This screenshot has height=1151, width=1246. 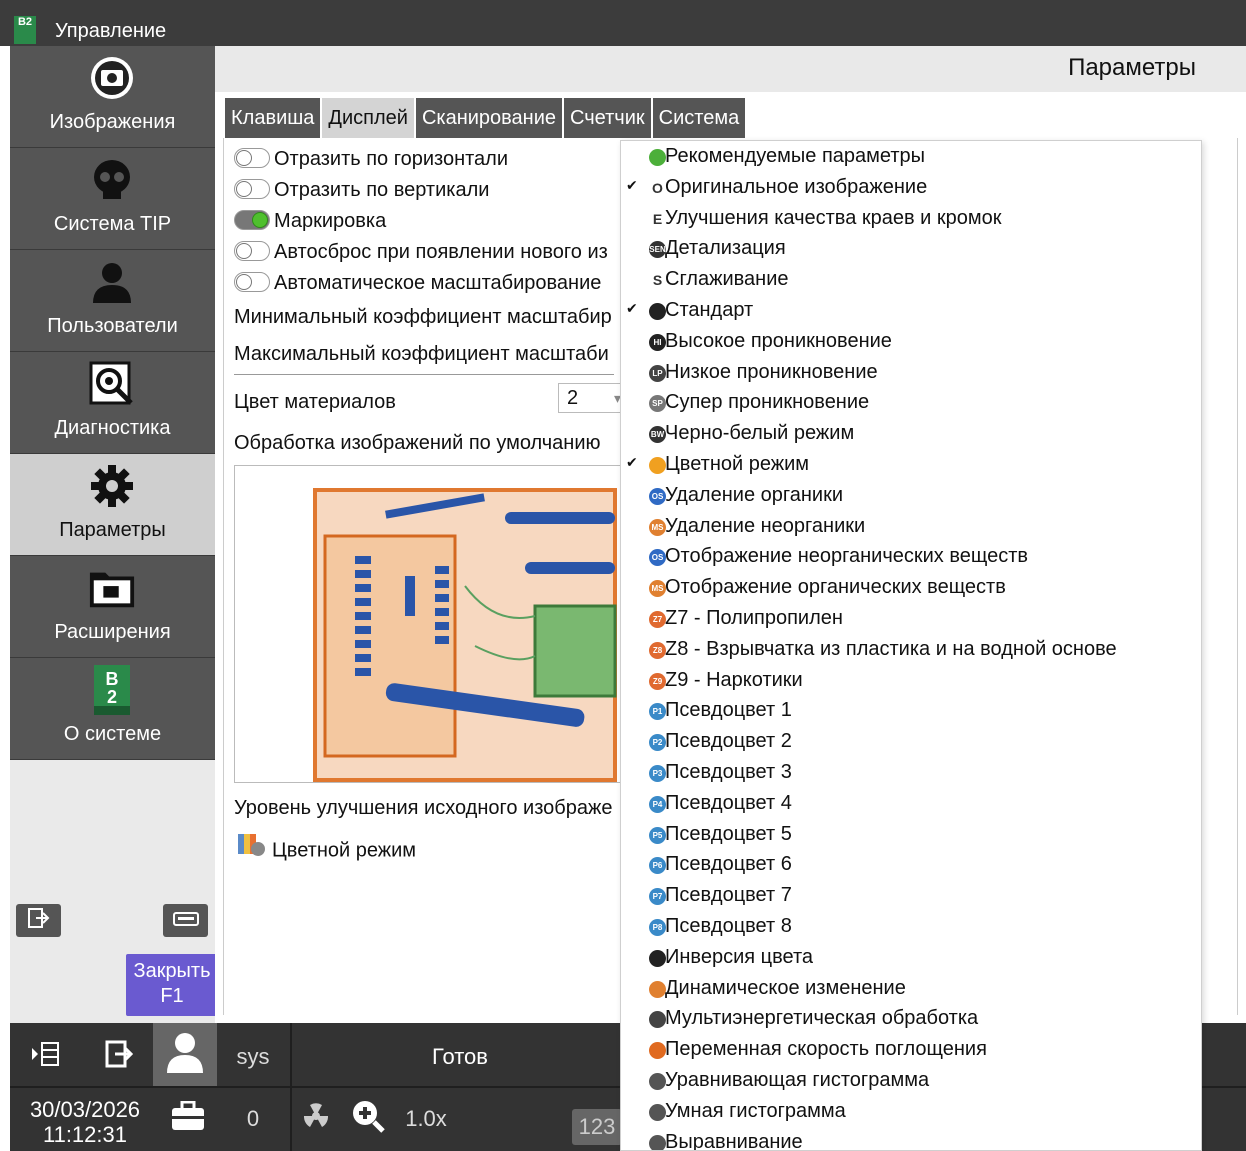 What do you see at coordinates (489, 118) in the screenshot?
I see `tab-scanning: Сканирование` at bounding box center [489, 118].